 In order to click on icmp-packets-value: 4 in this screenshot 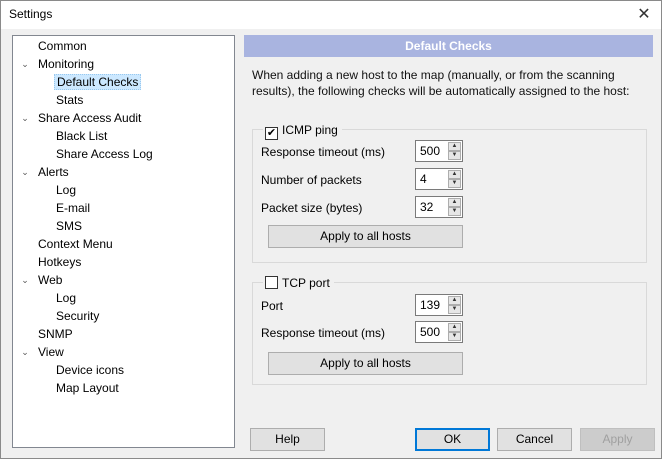, I will do `click(423, 179)`.